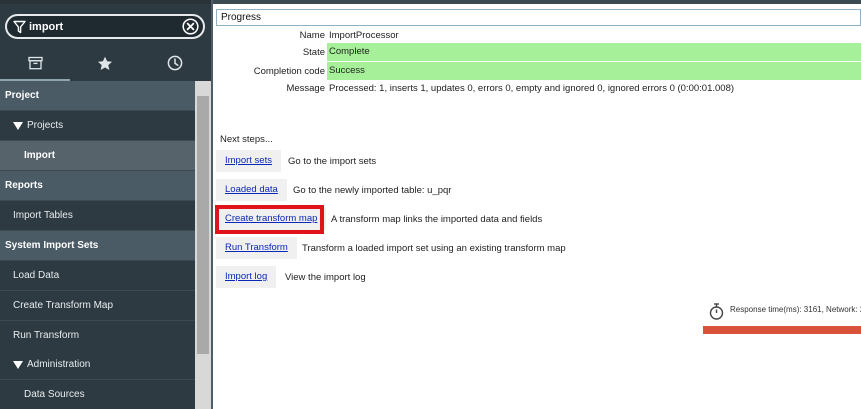  I want to click on highlight-annotation-box, so click(269, 219).